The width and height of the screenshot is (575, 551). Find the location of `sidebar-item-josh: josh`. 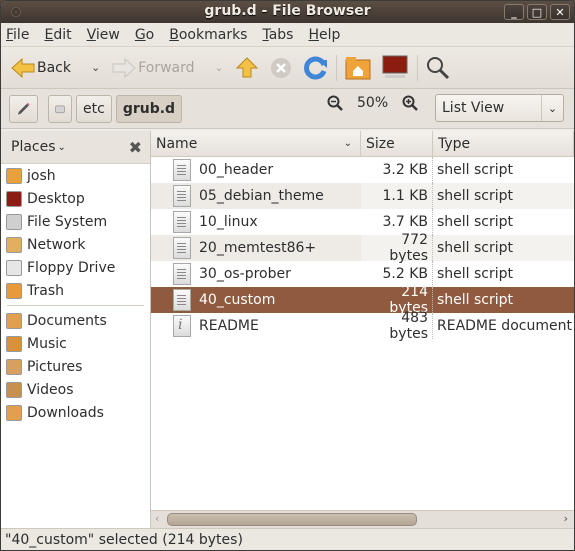

sidebar-item-josh: josh is located at coordinates (75, 175).